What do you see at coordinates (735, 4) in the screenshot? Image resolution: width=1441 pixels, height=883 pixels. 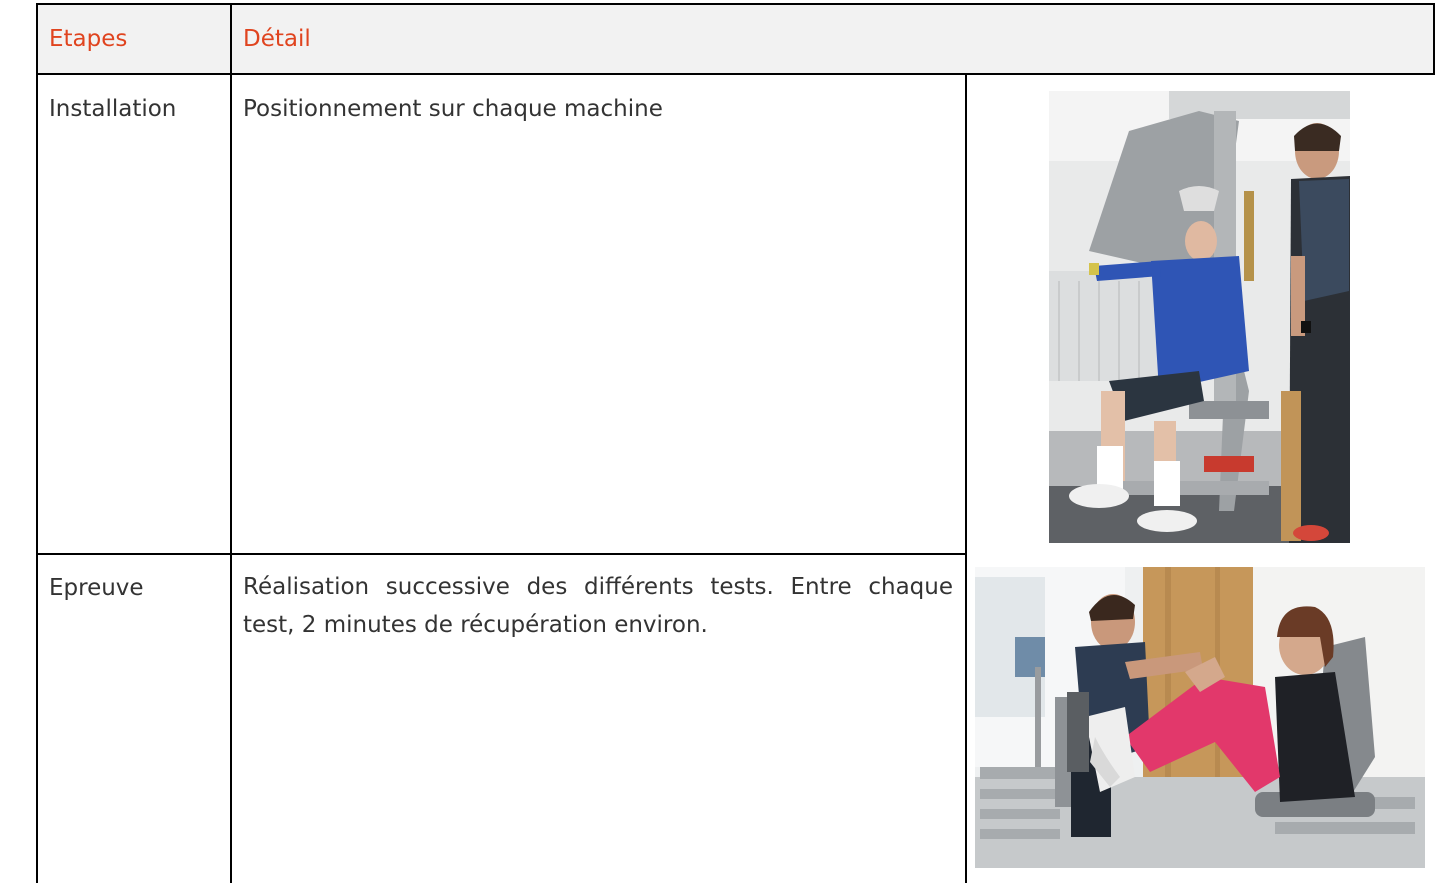 I see `table-border-top` at bounding box center [735, 4].